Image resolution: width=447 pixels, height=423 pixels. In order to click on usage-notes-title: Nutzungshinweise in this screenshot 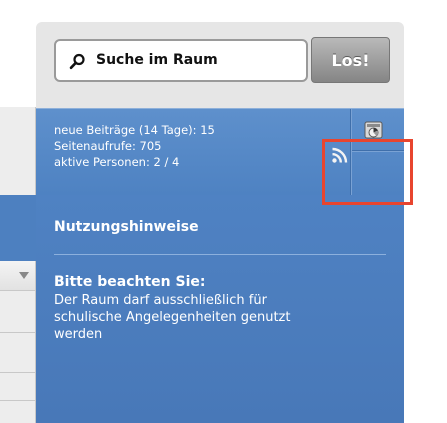, I will do `click(126, 227)`.